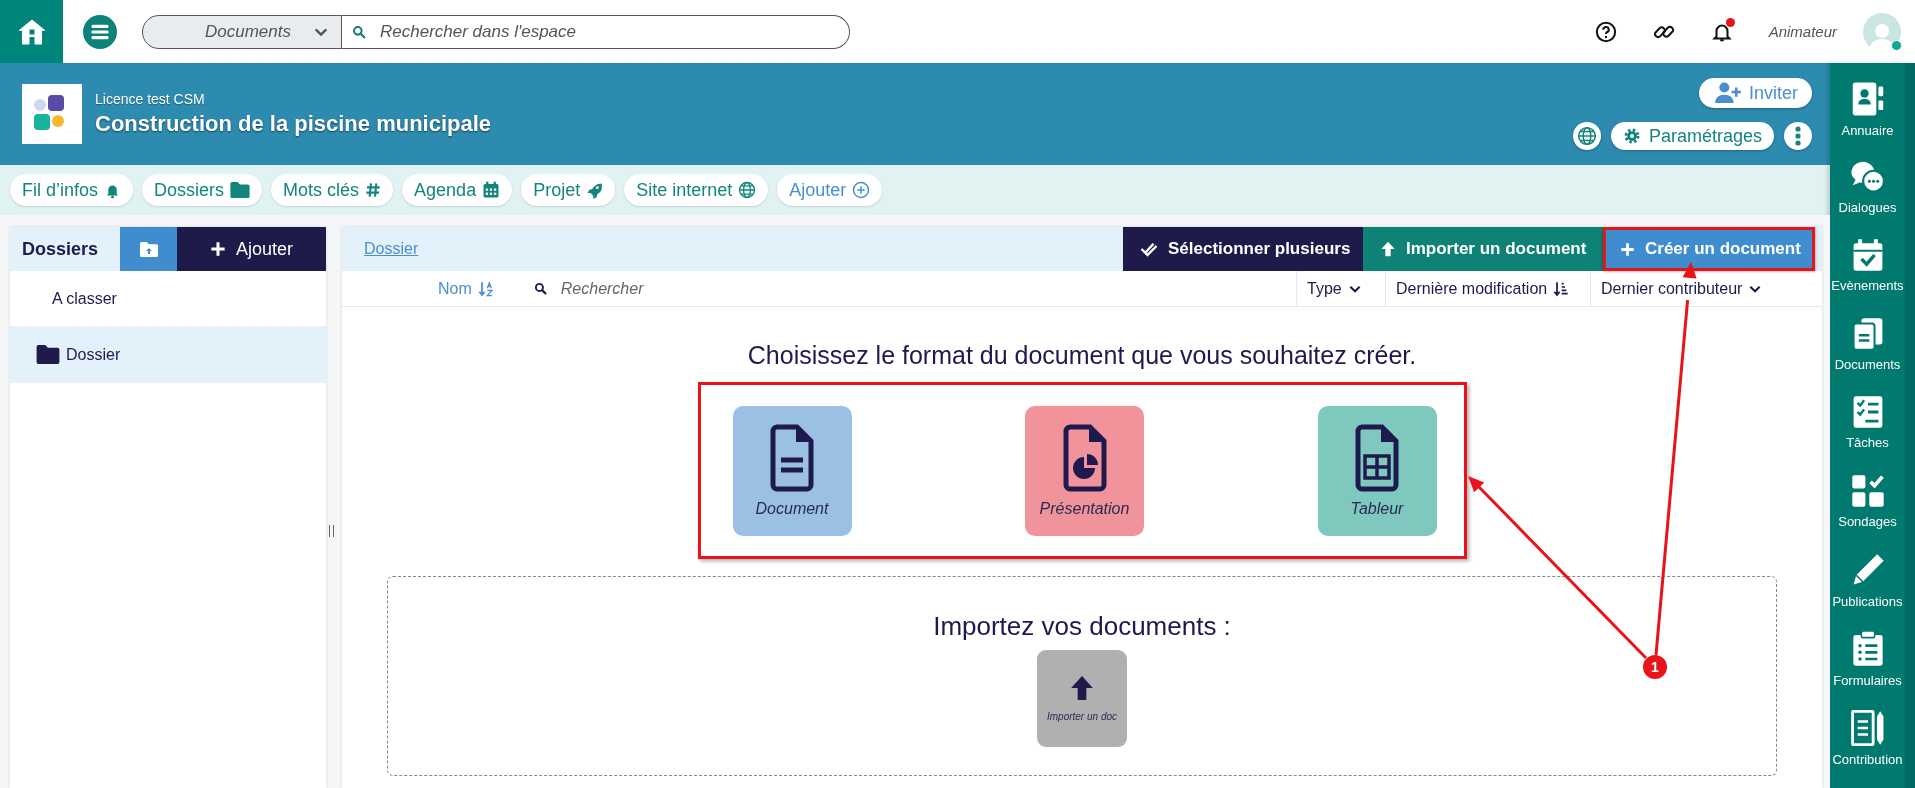  I want to click on rocket-icon, so click(595, 190).